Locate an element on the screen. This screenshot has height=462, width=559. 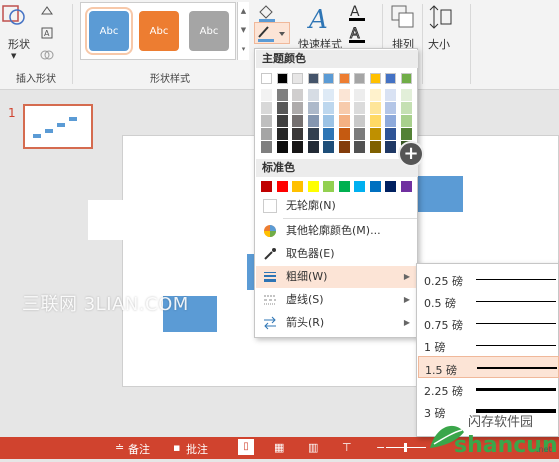
wordart-icon: A is located at coordinates (321, 18).